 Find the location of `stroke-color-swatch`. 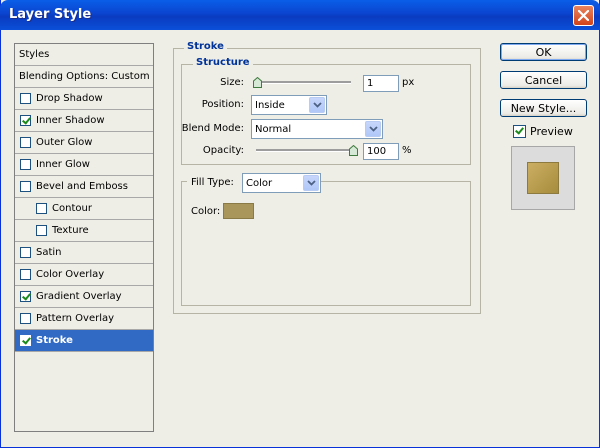

stroke-color-swatch is located at coordinates (238, 211).